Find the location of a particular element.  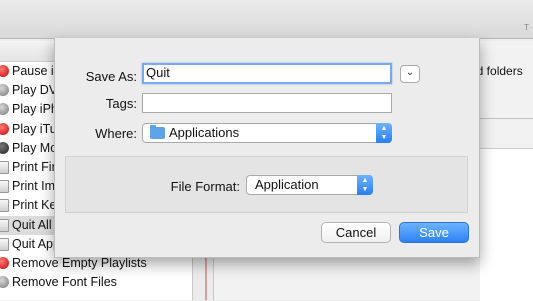

dvd-player-icon is located at coordinates (4, 90).